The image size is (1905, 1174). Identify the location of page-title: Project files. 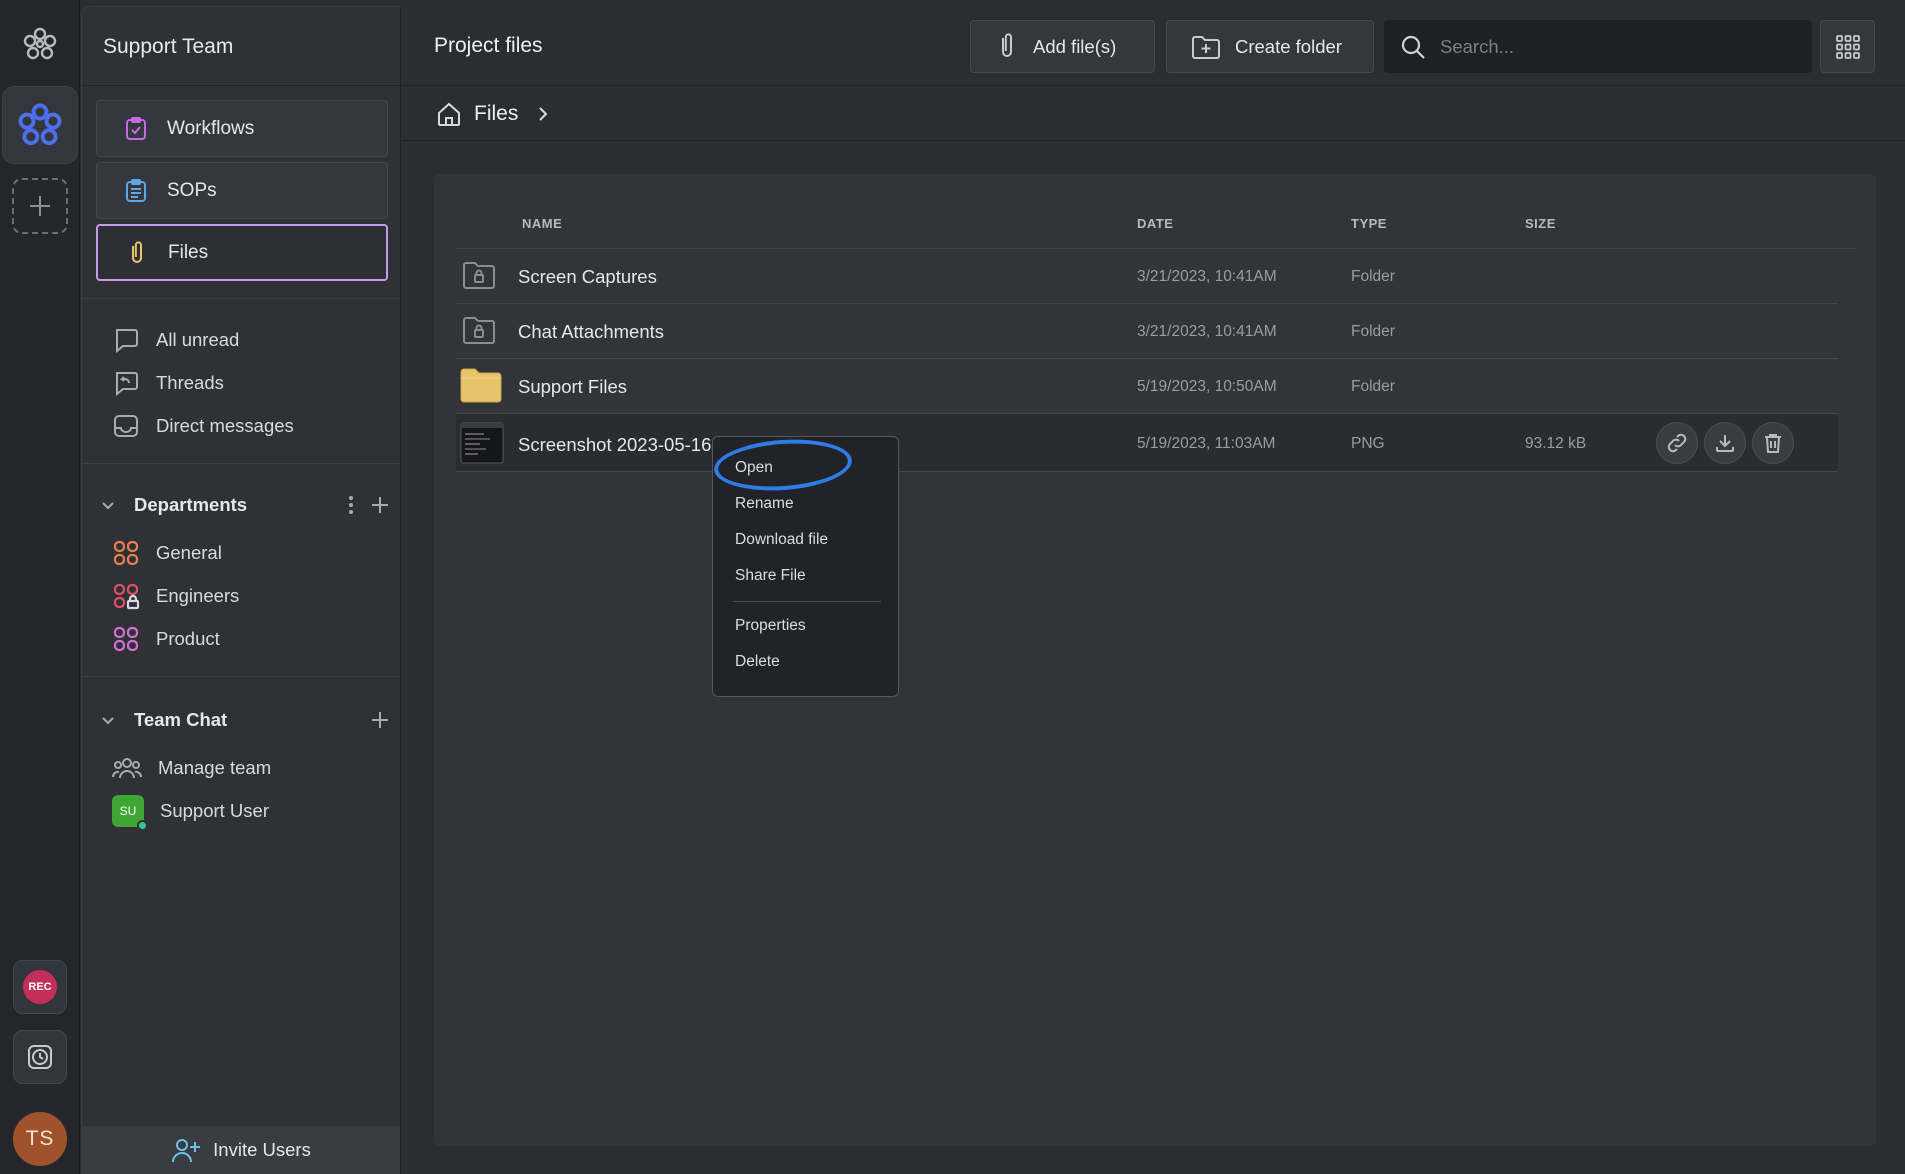
(488, 45).